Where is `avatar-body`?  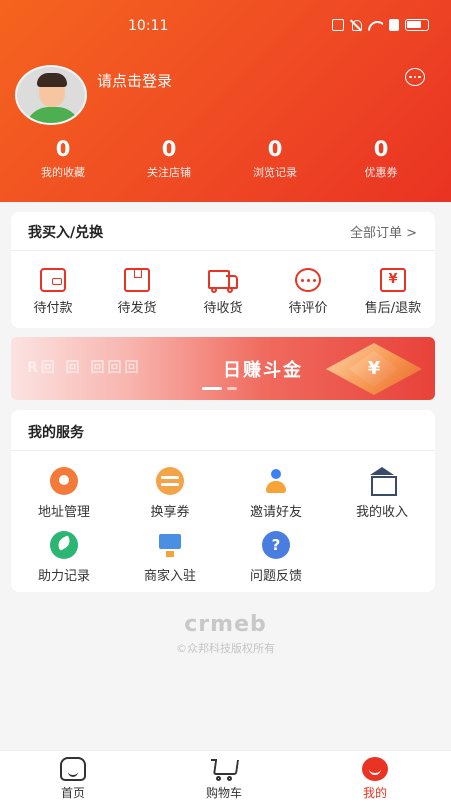 avatar-body is located at coordinates (53, 115).